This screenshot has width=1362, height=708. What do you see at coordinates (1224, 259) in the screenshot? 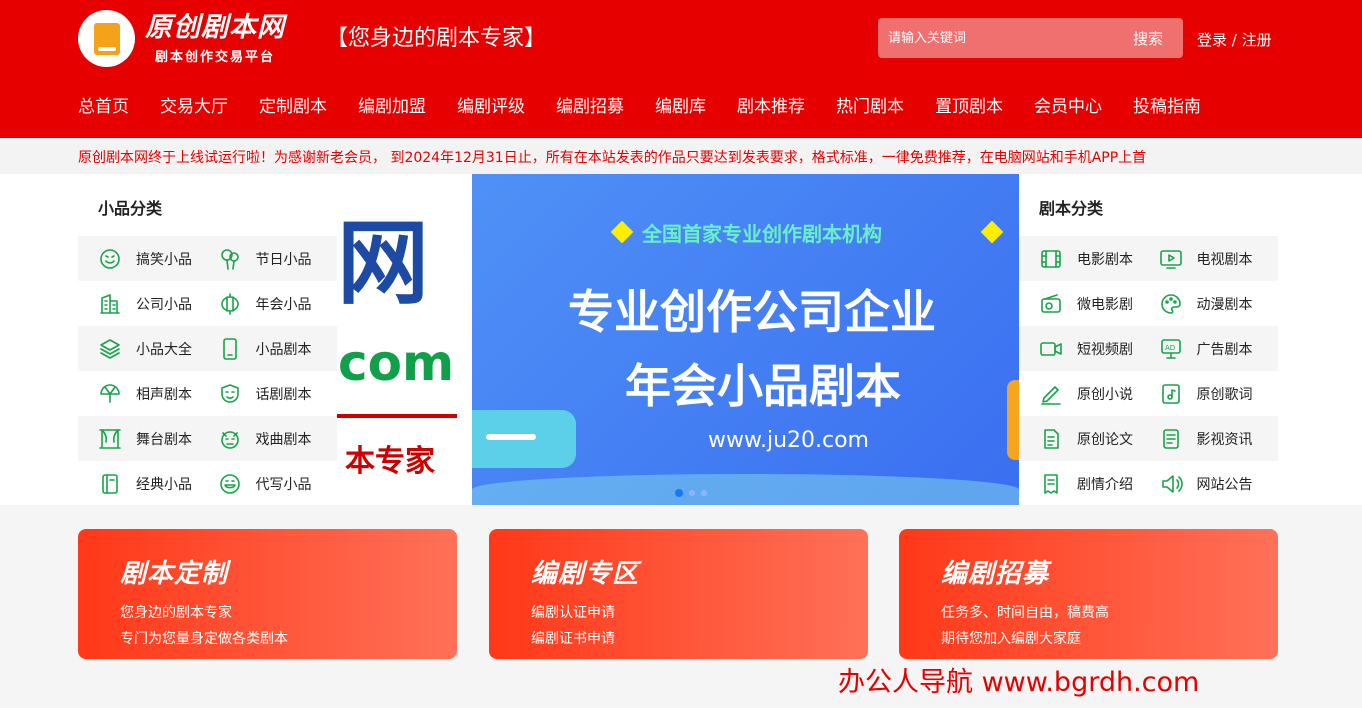
I see `category-label: 电视剧本` at bounding box center [1224, 259].